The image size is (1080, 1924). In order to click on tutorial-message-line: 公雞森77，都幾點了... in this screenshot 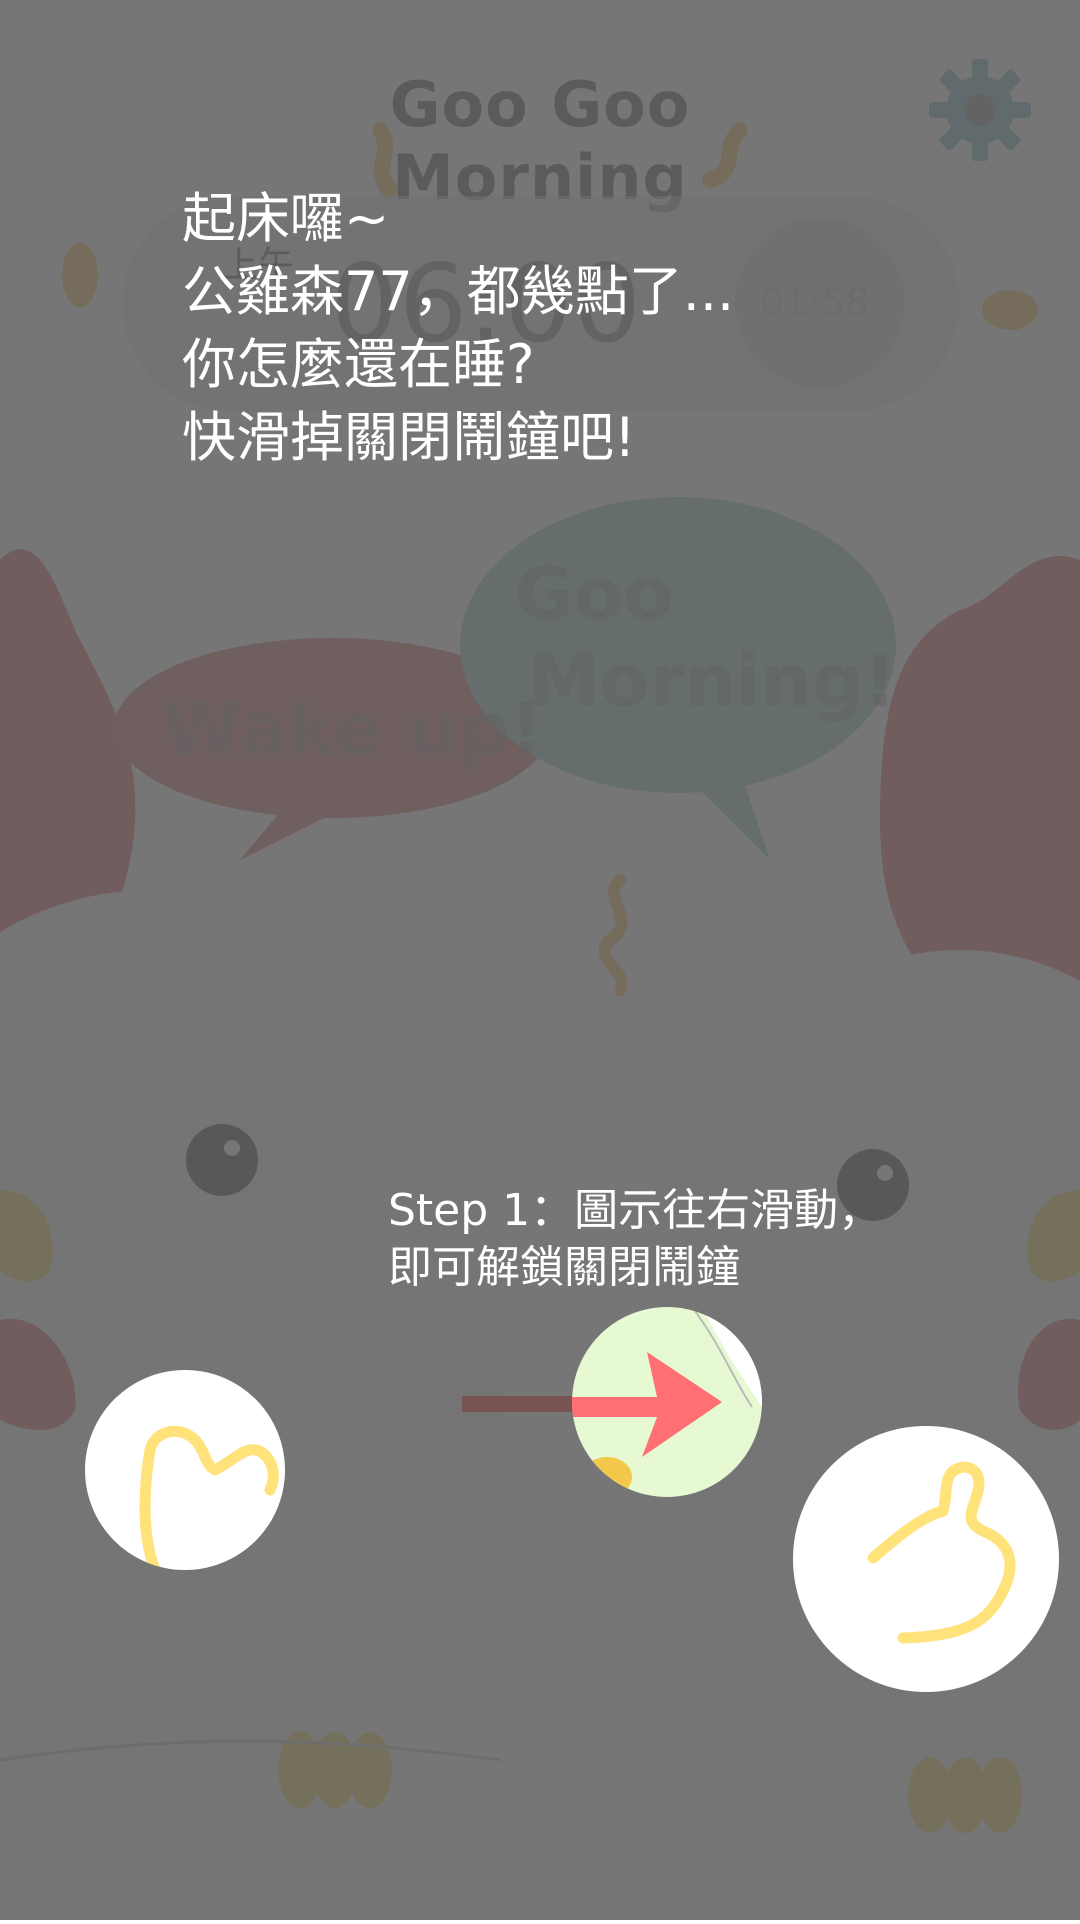, I will do `click(458, 291)`.